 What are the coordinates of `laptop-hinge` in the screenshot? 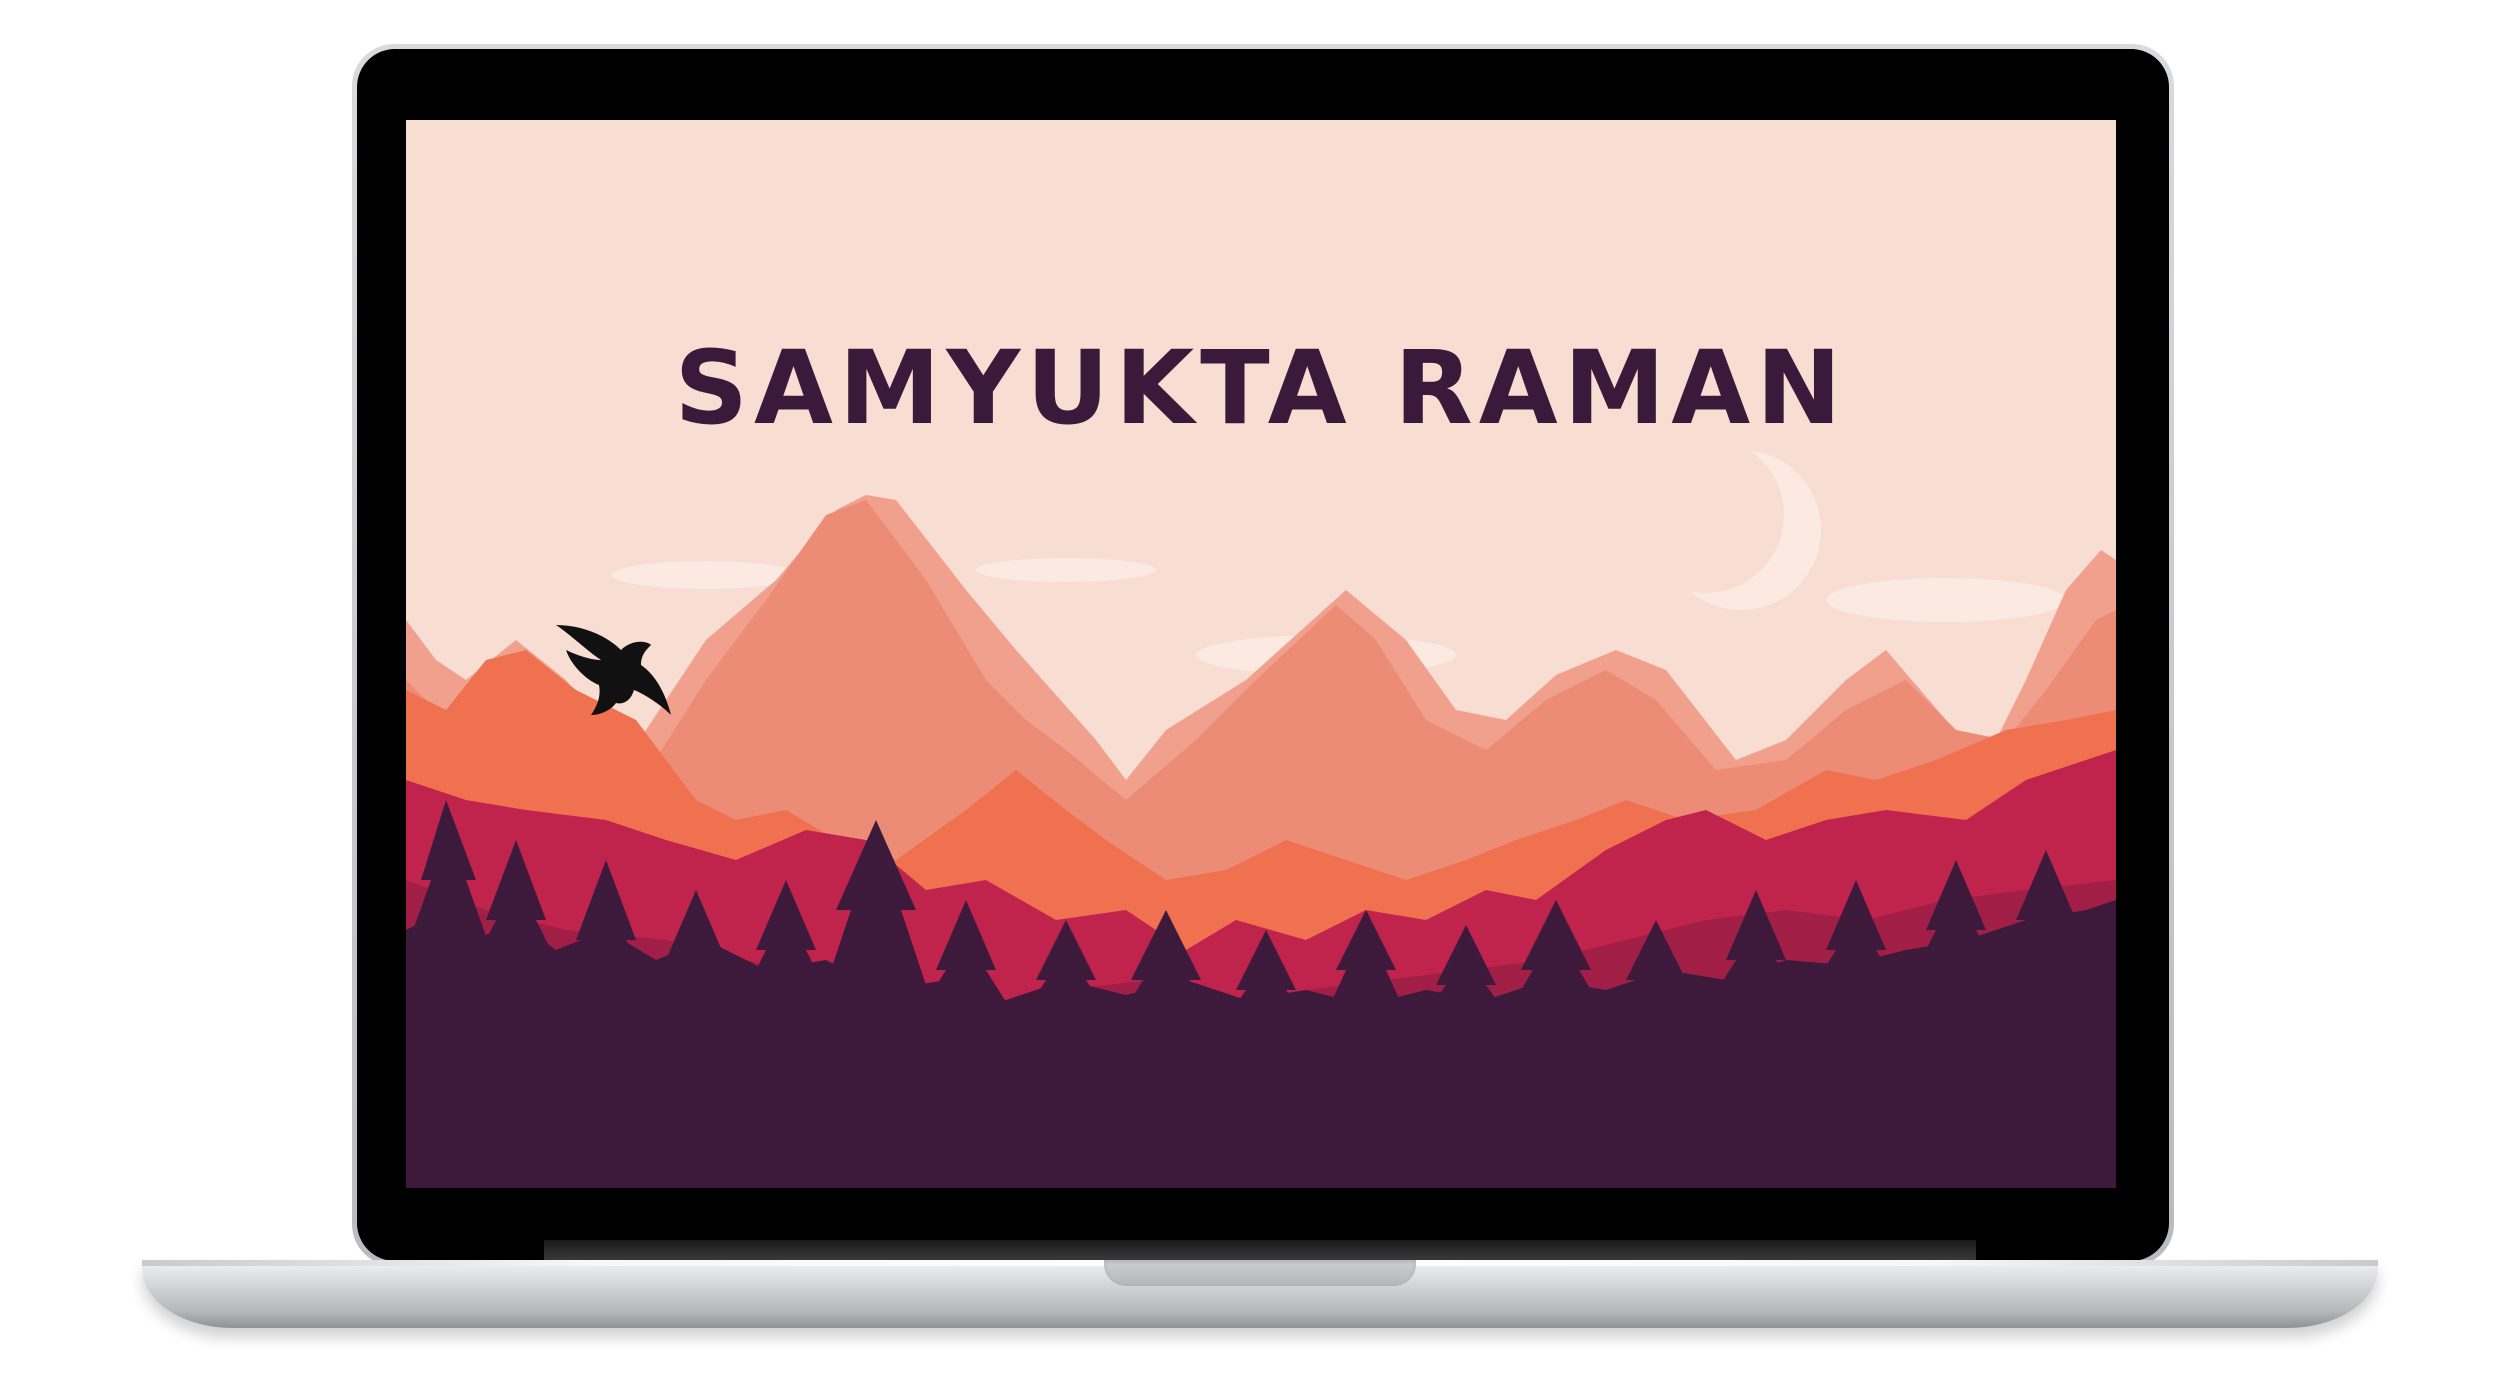 It's located at (1260, 1250).